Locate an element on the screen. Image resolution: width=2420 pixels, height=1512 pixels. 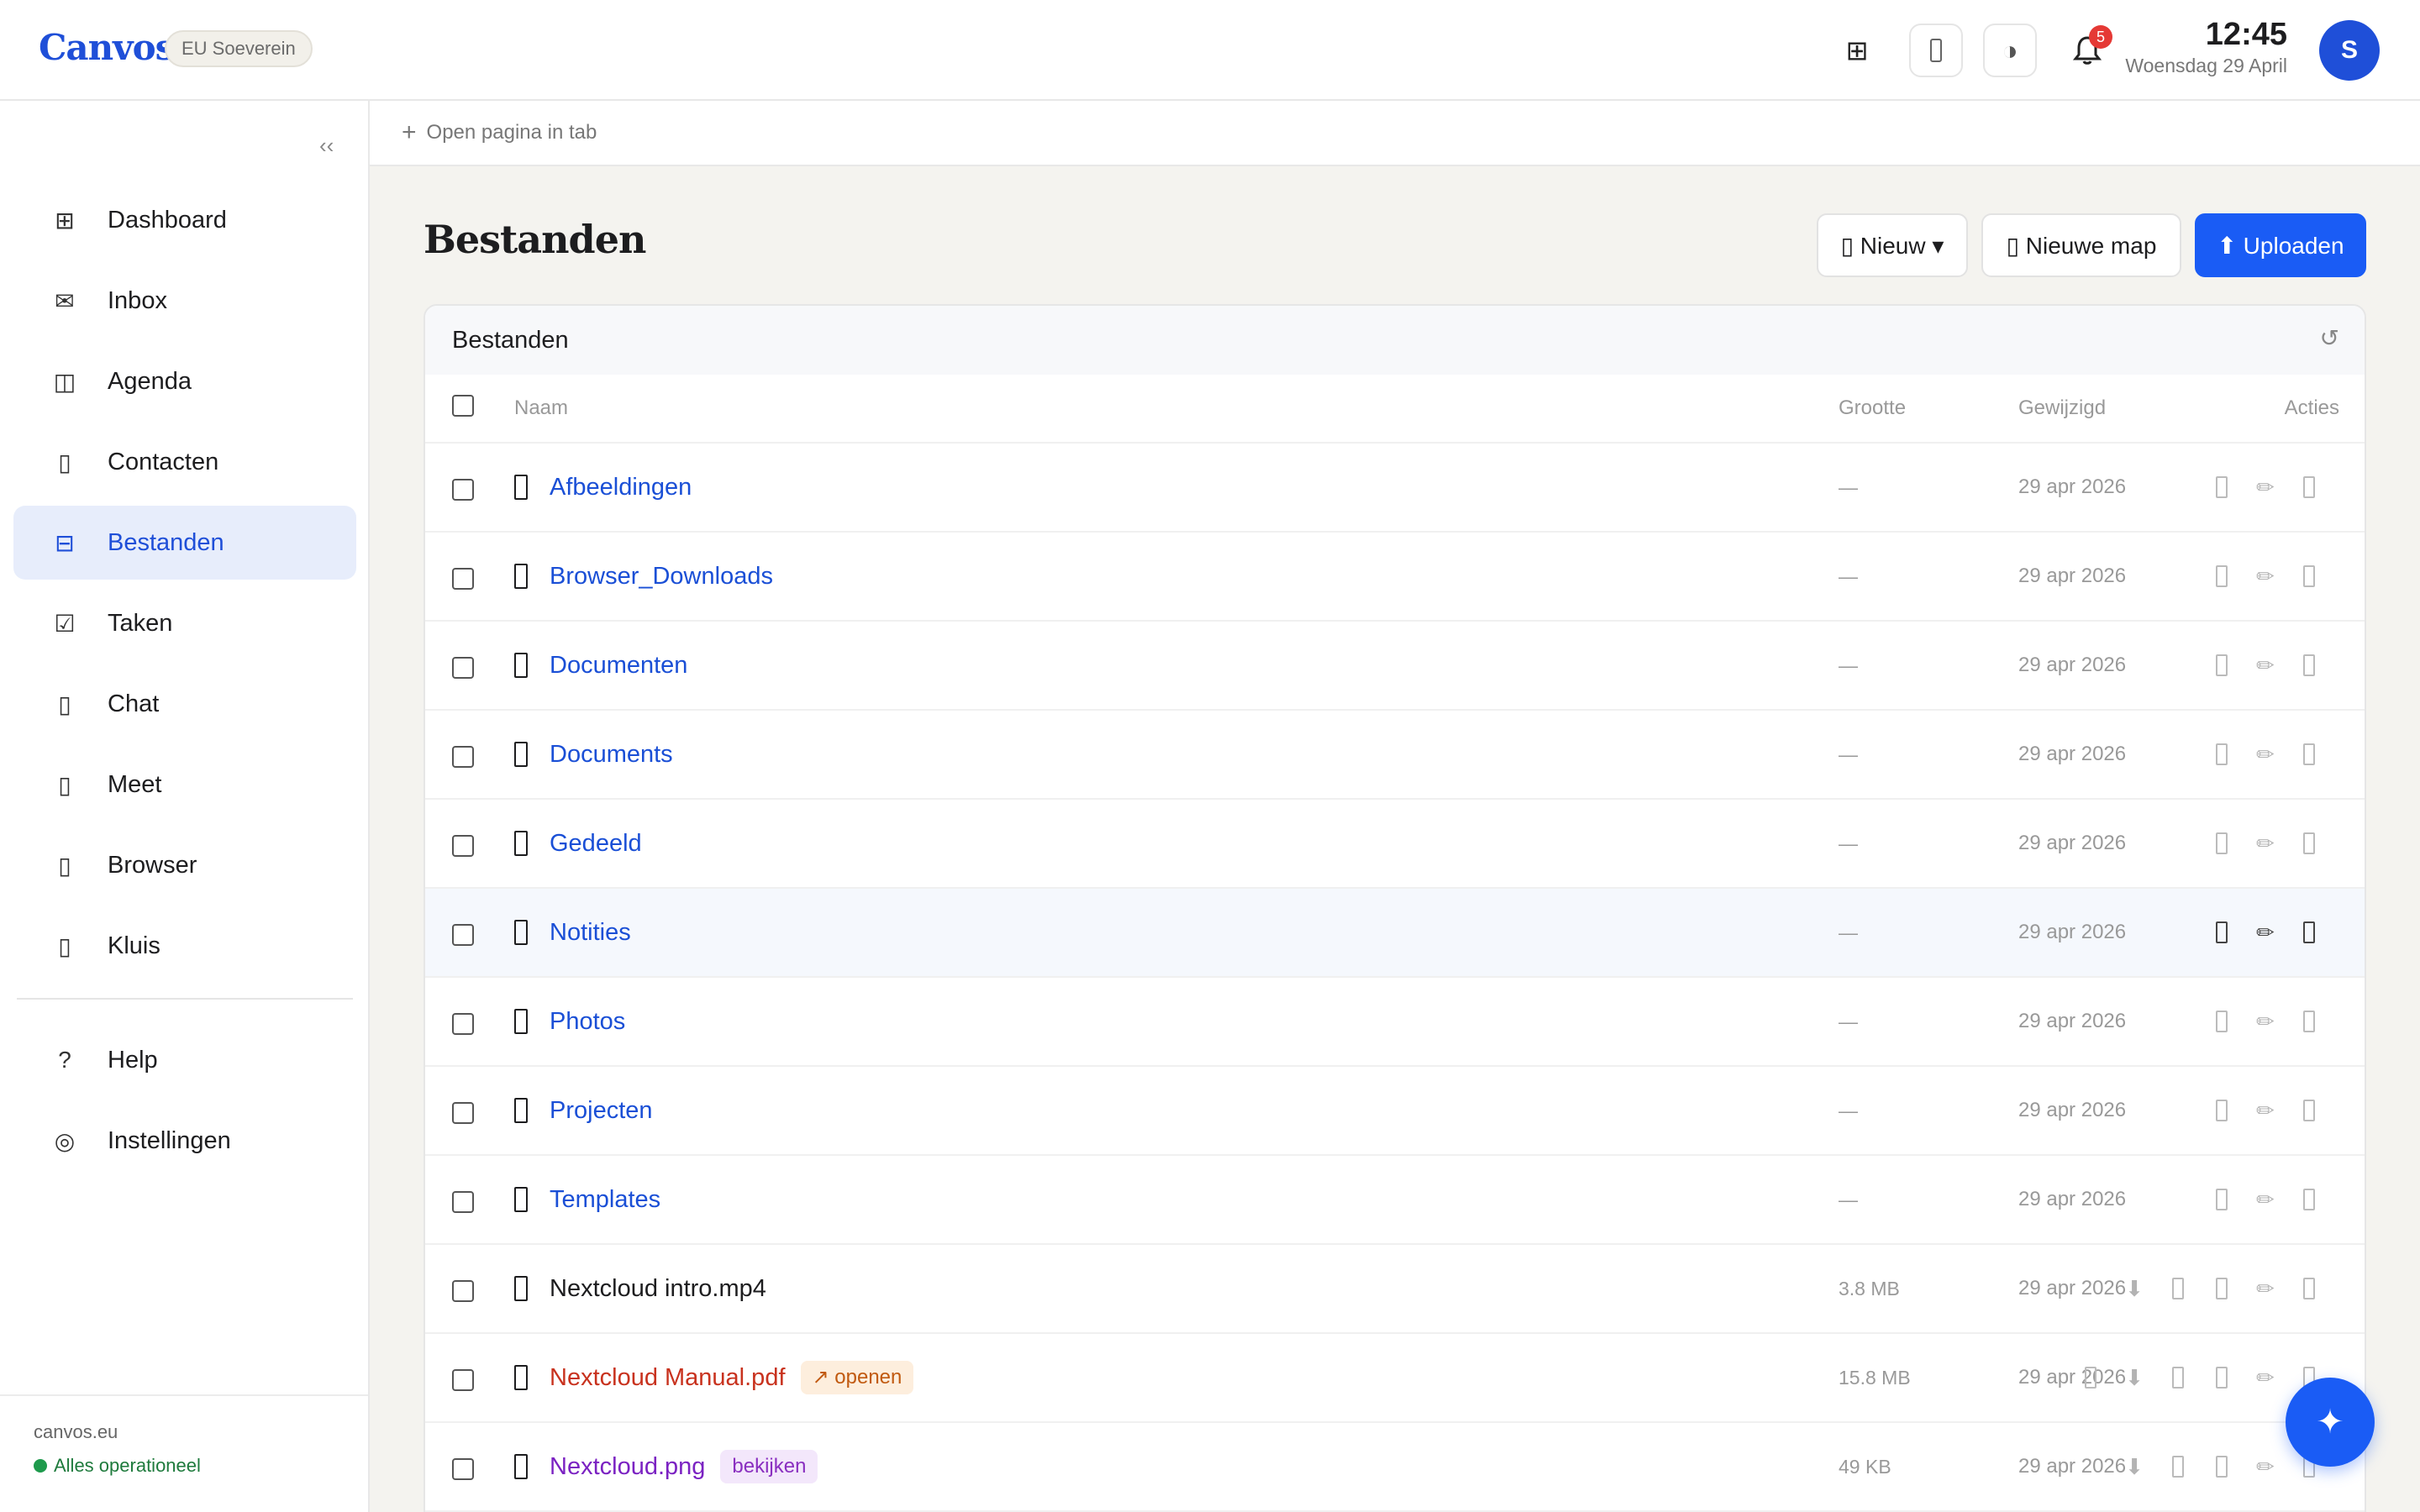
sidebar-item-chat: ▯ Chat is located at coordinates (184, 704).